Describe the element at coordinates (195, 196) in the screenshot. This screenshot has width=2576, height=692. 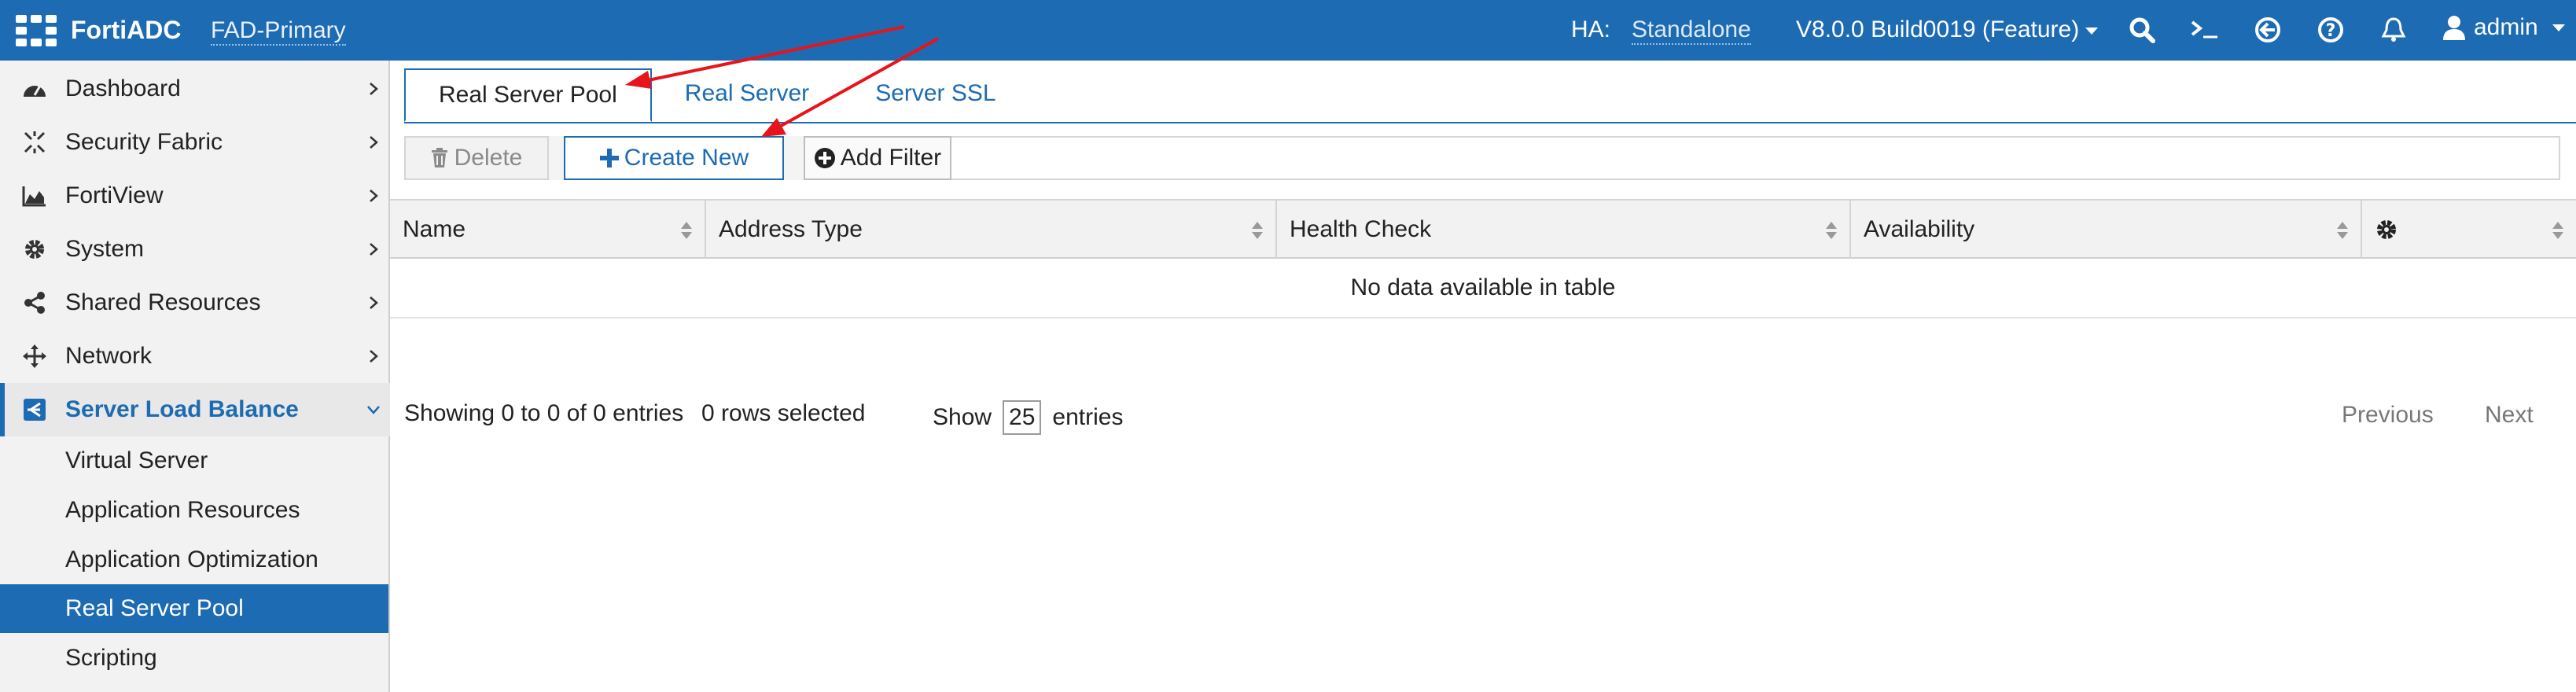
I see `sidebar-item-fortiview: FortiView` at that location.